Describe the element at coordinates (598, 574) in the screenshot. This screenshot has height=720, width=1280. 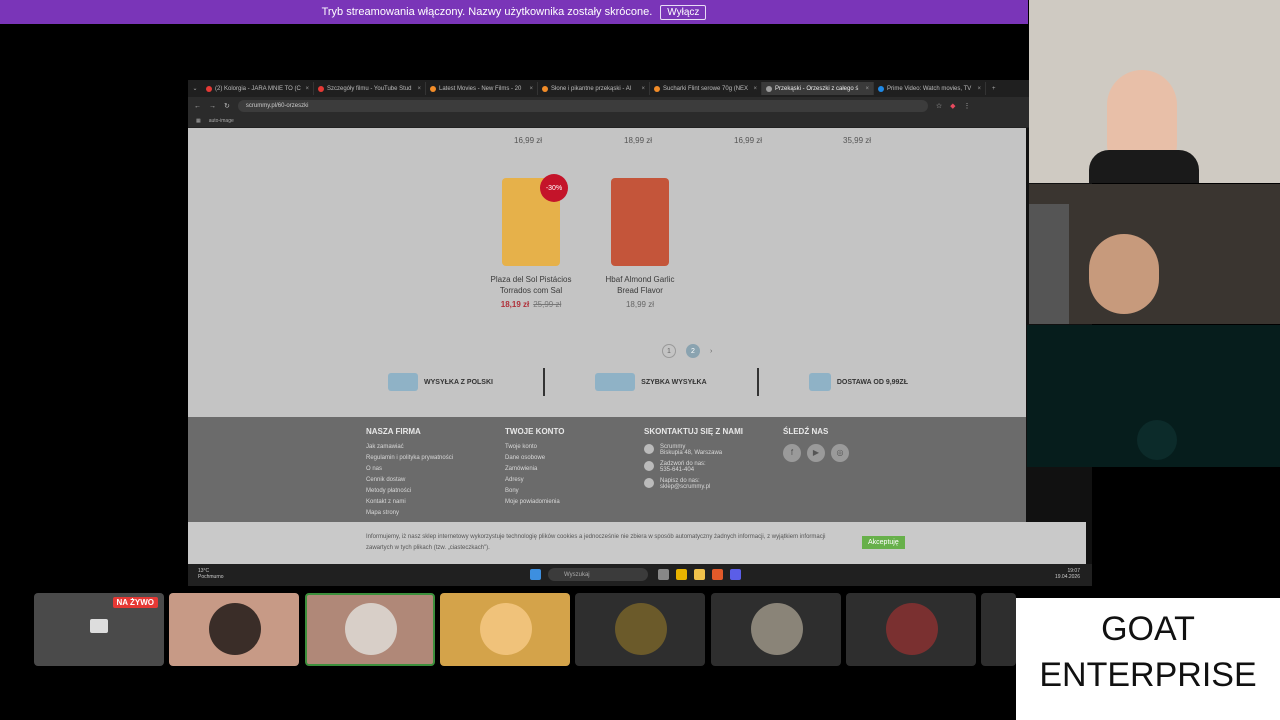
I see `taskbar-search: Wyszukaj` at that location.